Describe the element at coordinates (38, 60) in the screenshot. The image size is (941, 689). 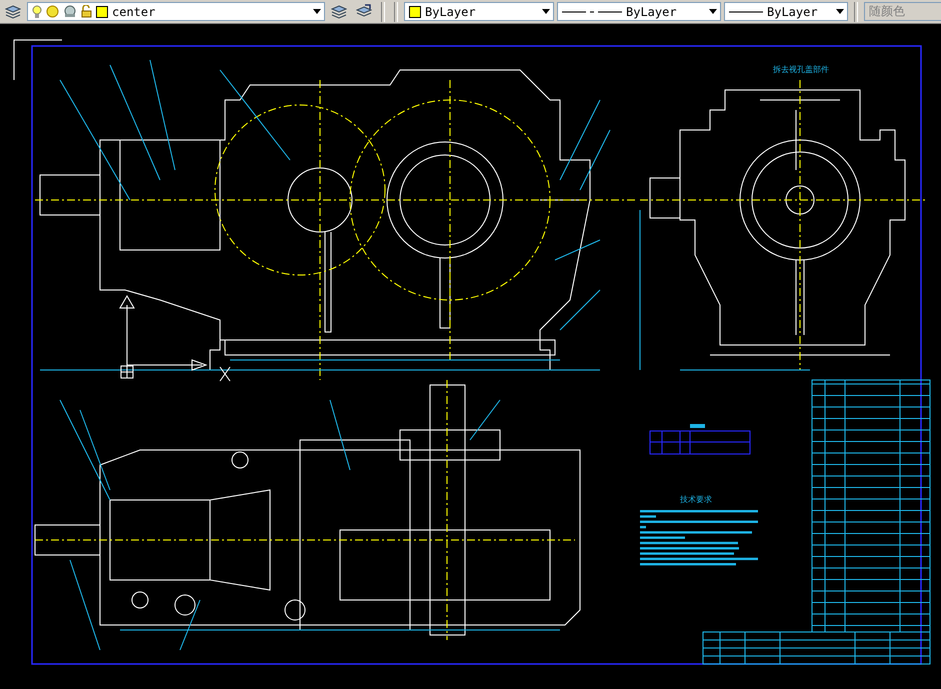
I see `viewport-corner-line` at that location.